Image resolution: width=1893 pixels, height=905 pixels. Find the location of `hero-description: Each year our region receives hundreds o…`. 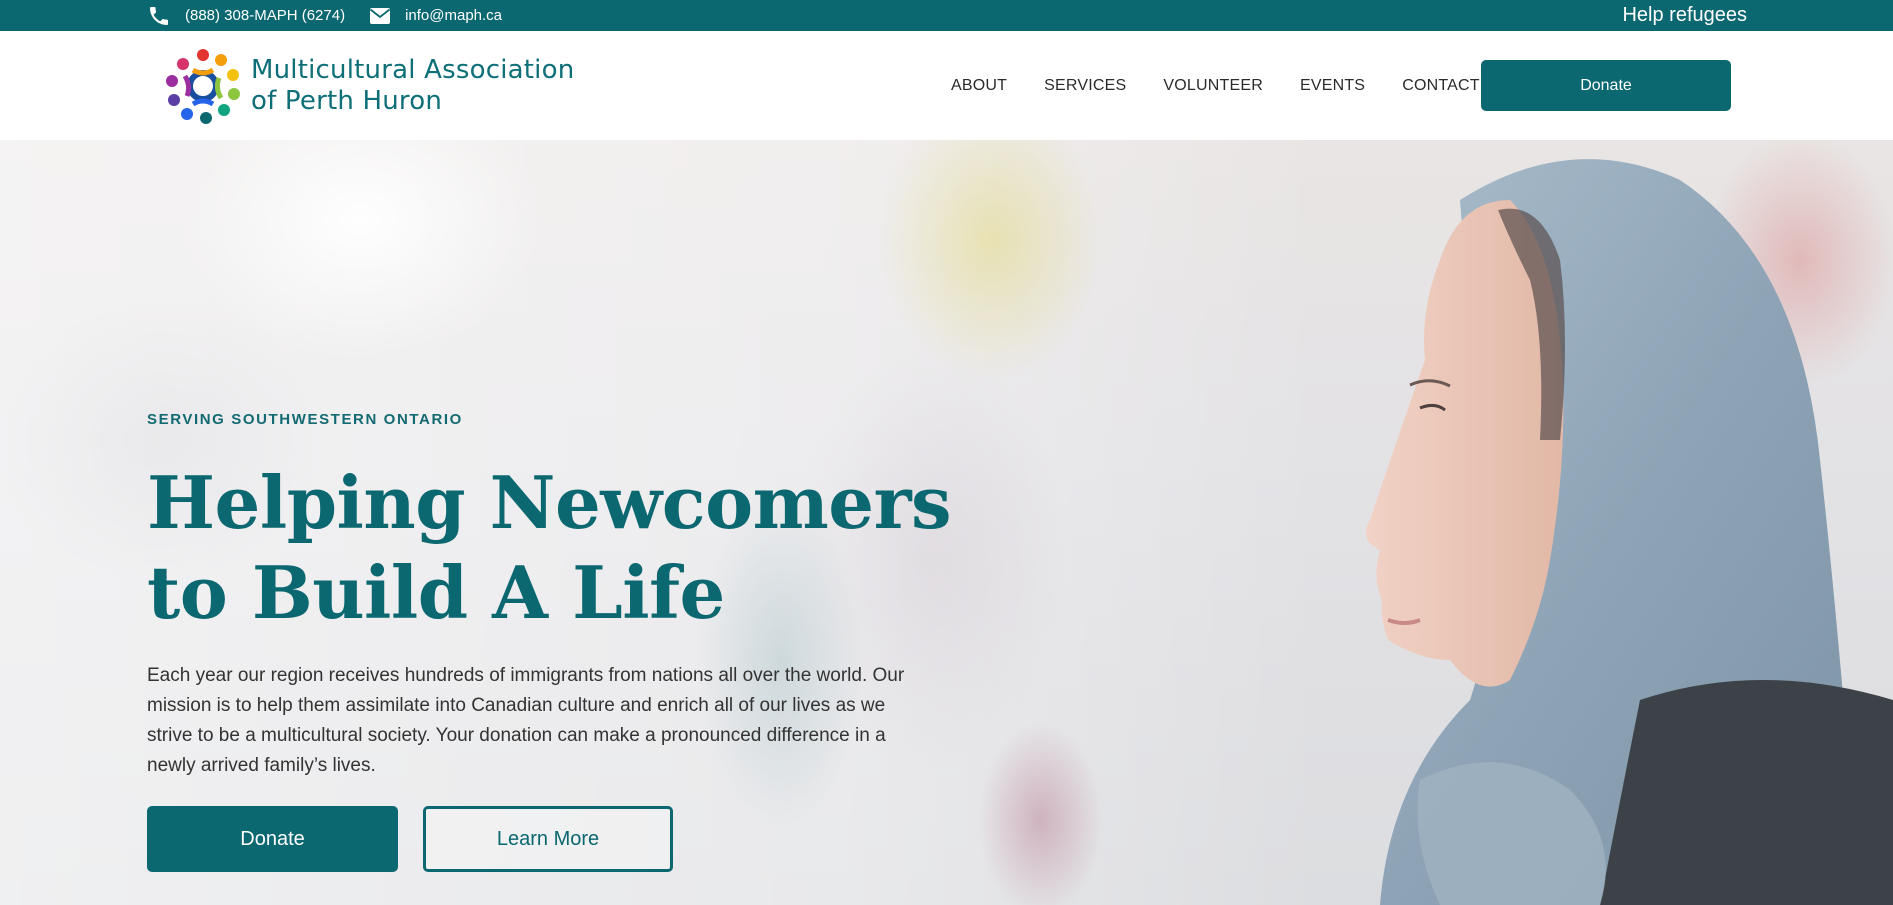

hero-description: Each year our region receives hundreds o… is located at coordinates (526, 720).